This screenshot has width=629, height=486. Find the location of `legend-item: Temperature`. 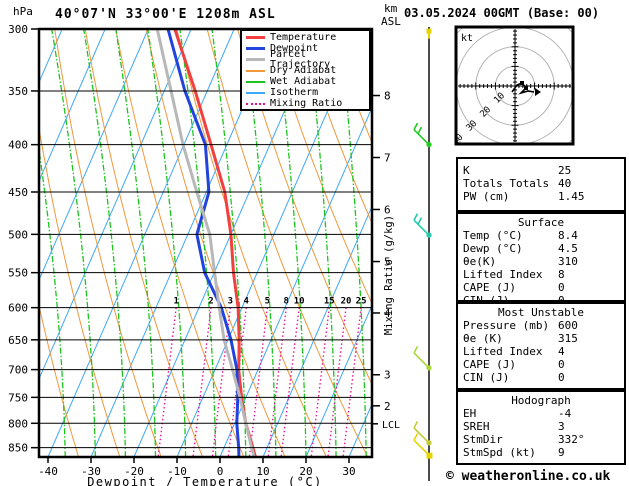

legend-item: Temperature is located at coordinates (307, 37).